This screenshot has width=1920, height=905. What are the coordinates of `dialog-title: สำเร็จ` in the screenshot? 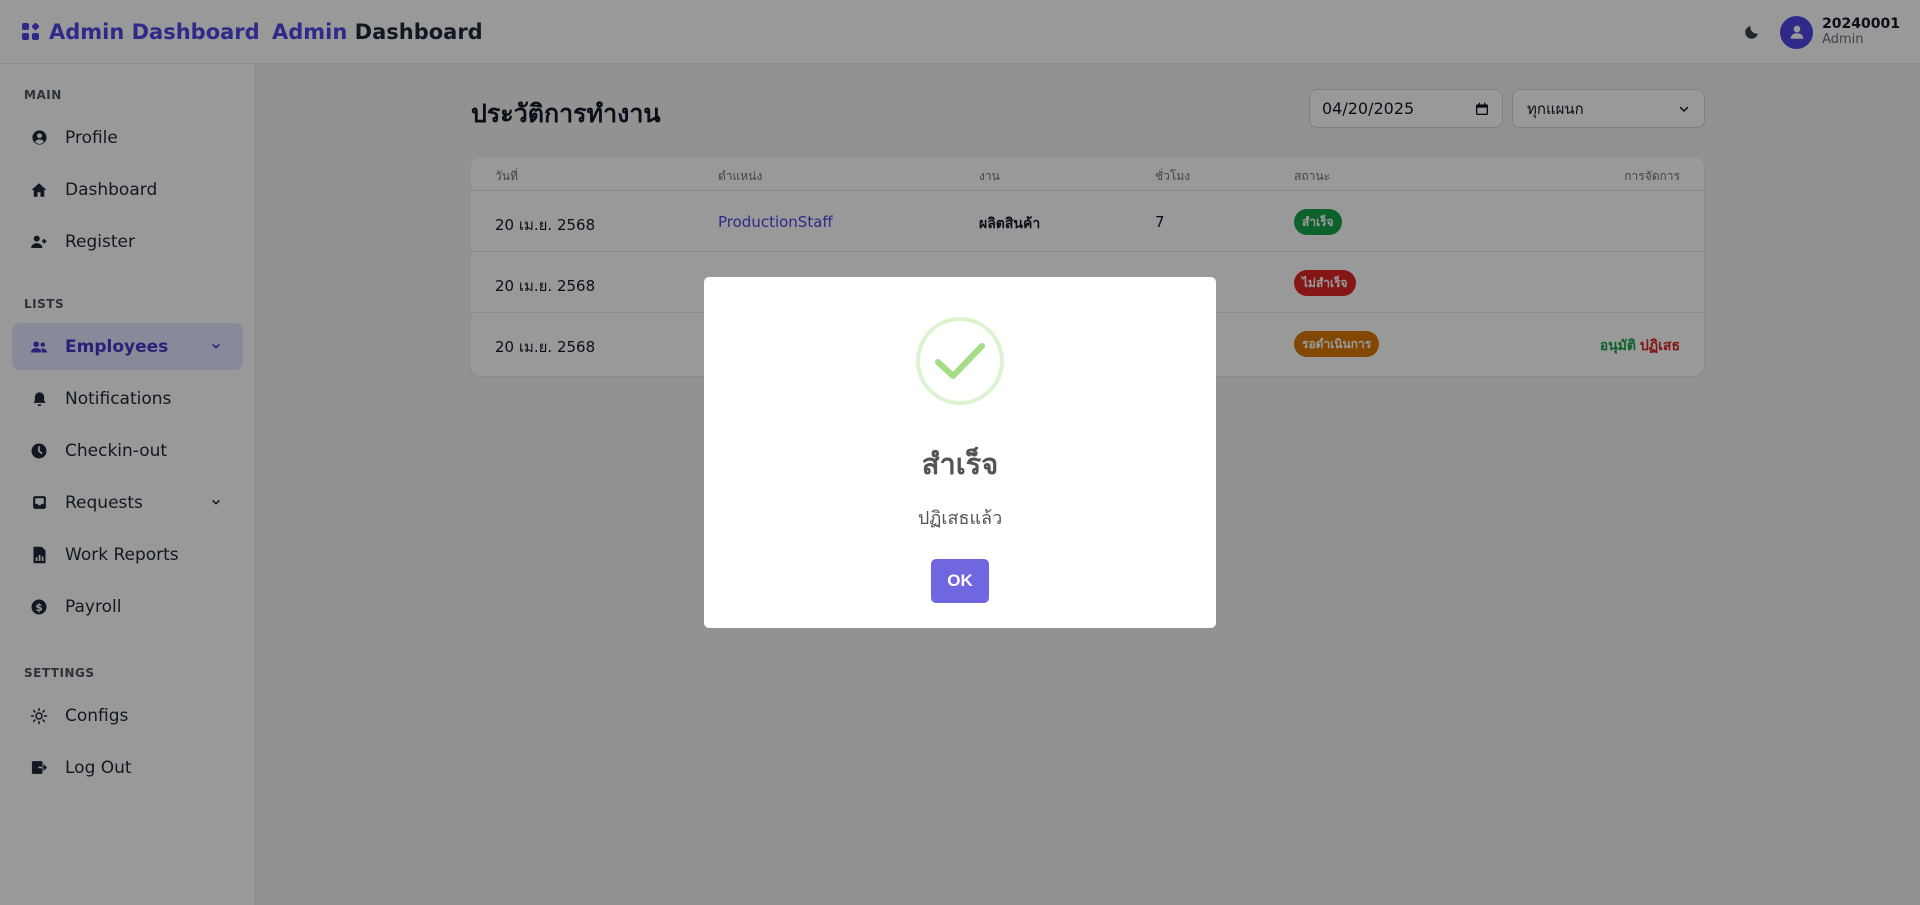 It's located at (960, 464).